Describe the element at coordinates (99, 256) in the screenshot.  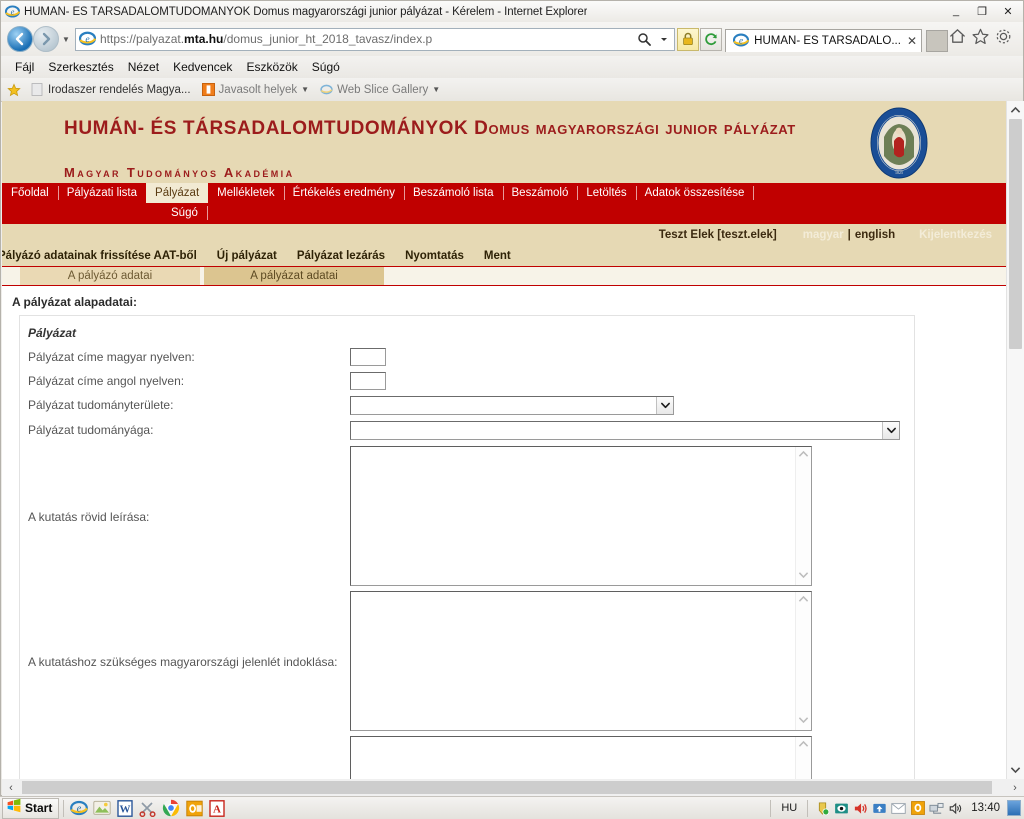
I see `action-refresh-applicant-data: Pályázó adatainak frissítése AAT-ből` at that location.